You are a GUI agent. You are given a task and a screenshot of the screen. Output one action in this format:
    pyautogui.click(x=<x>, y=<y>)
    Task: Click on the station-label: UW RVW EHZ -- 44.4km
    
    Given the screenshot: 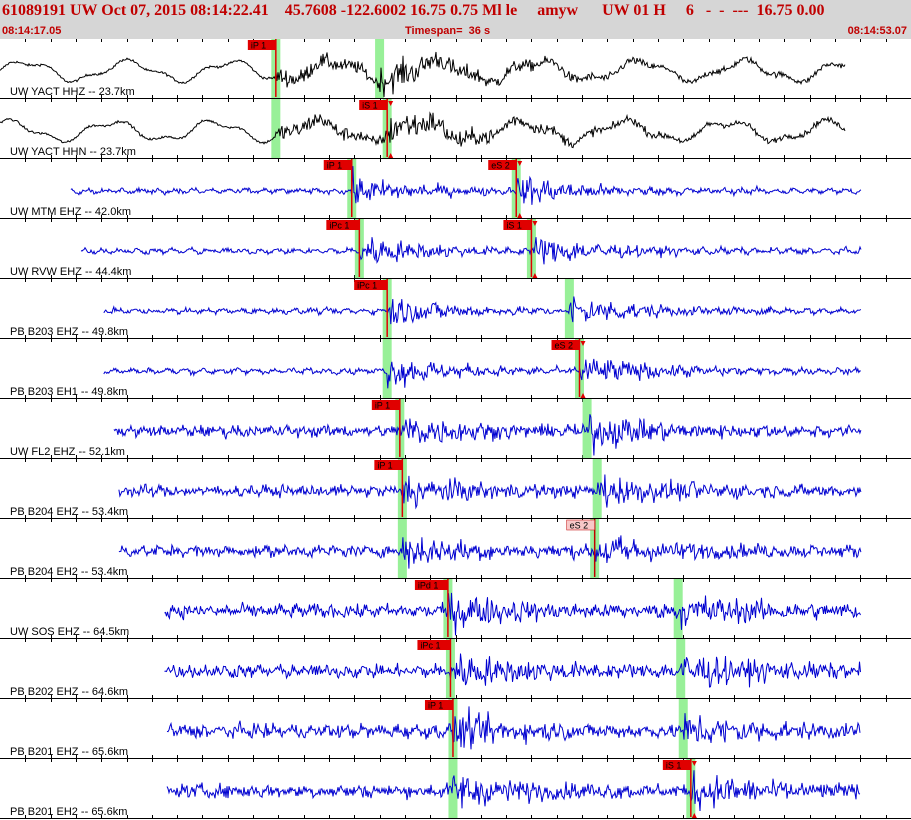 What is the action you would take?
    pyautogui.click(x=70, y=272)
    